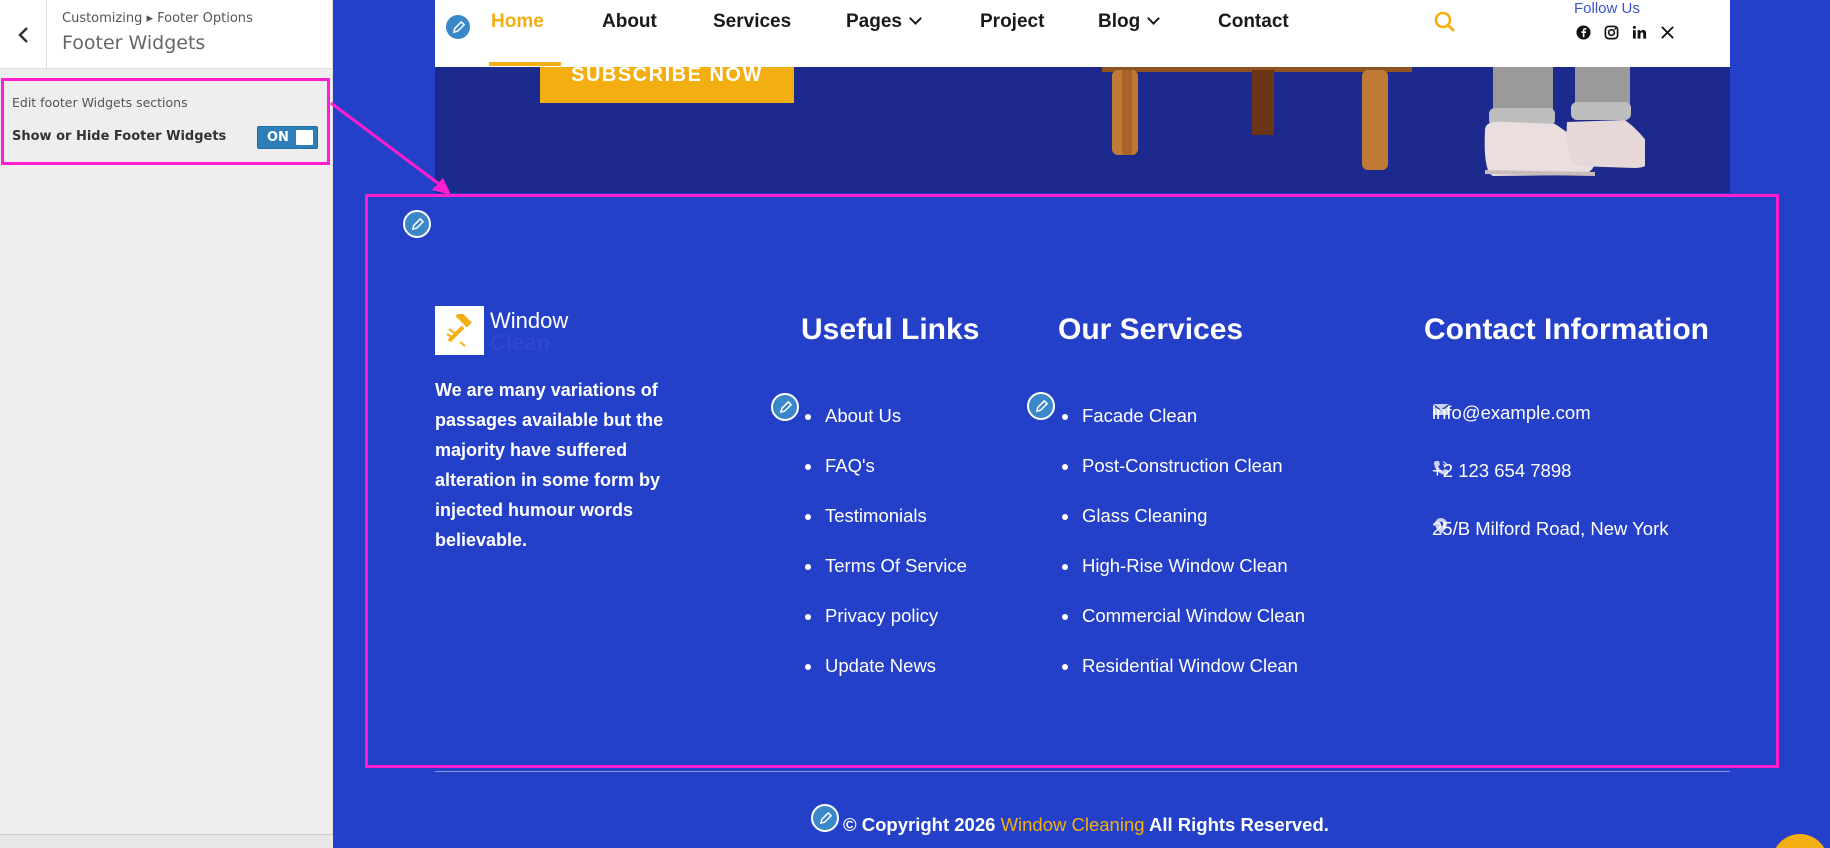 The image size is (1830, 848). I want to click on nav-blog-label: Blog, so click(1119, 21).